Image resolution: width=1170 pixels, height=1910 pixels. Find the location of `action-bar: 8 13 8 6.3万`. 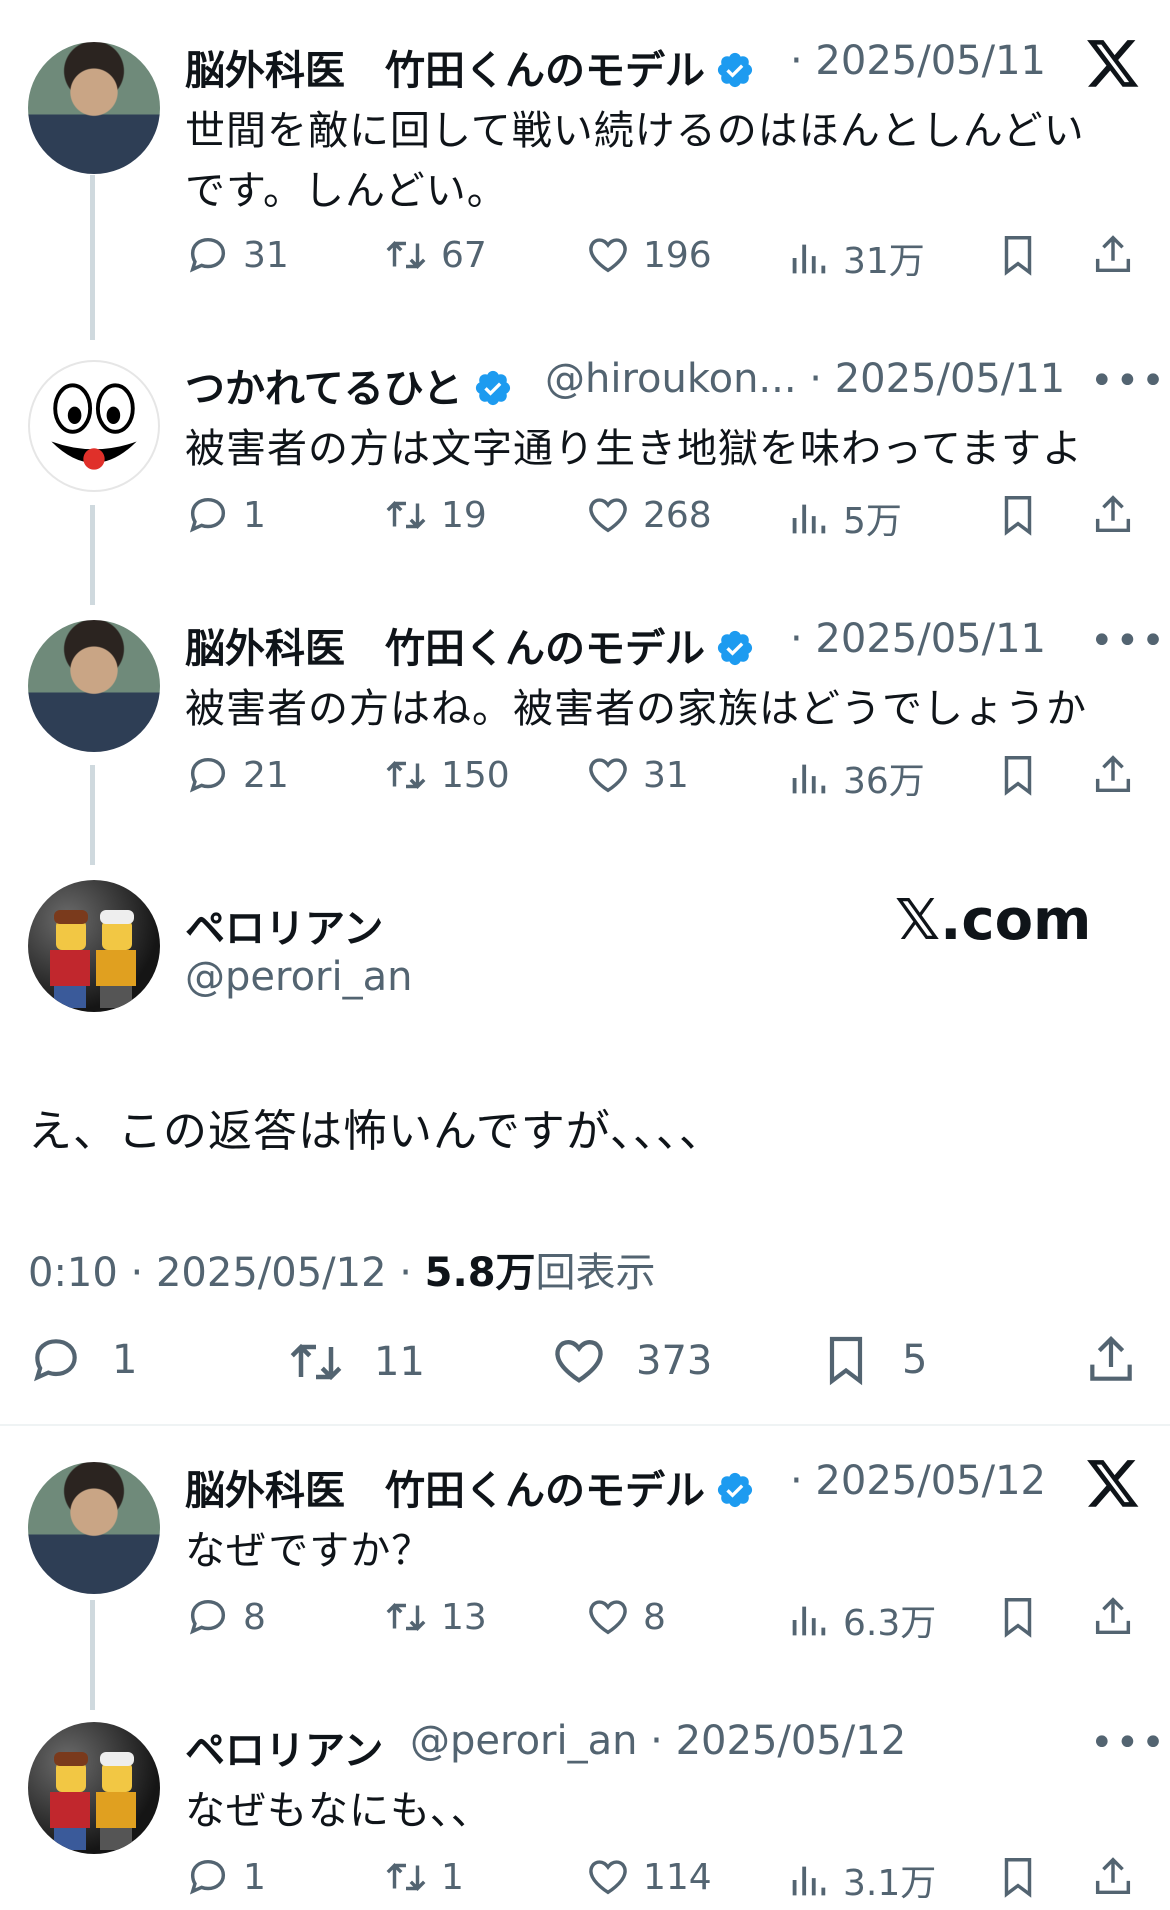

action-bar: 8 13 8 6.3万 is located at coordinates (665, 1622).